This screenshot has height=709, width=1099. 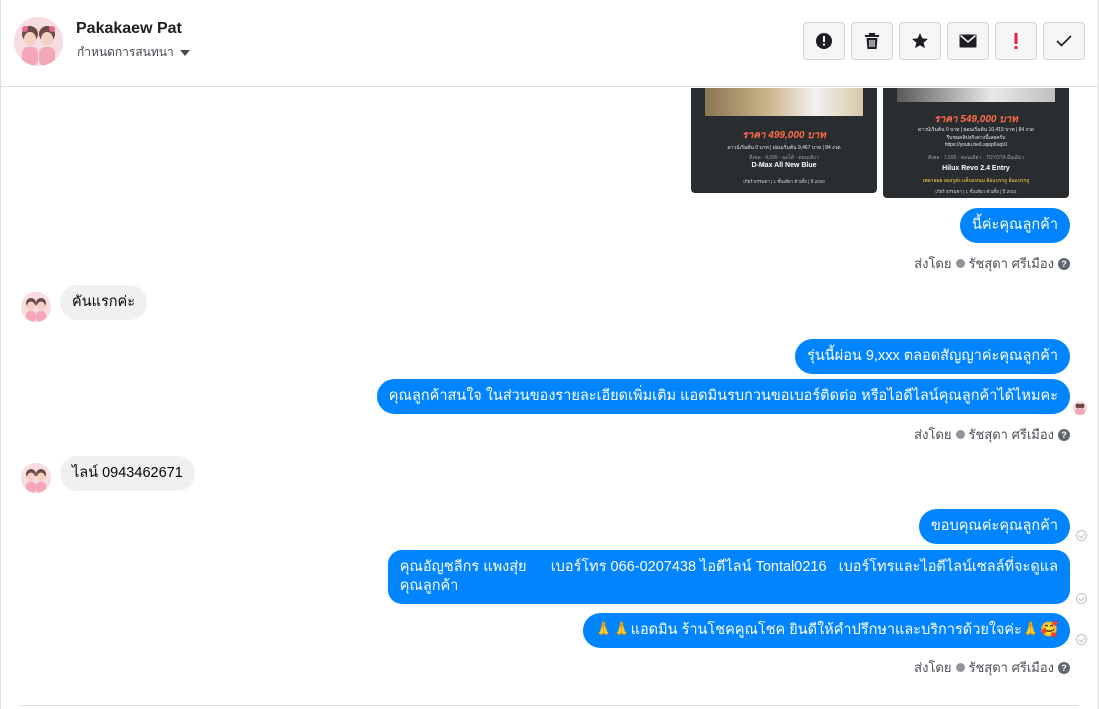 What do you see at coordinates (38, 41) in the screenshot?
I see `contact-avatar` at bounding box center [38, 41].